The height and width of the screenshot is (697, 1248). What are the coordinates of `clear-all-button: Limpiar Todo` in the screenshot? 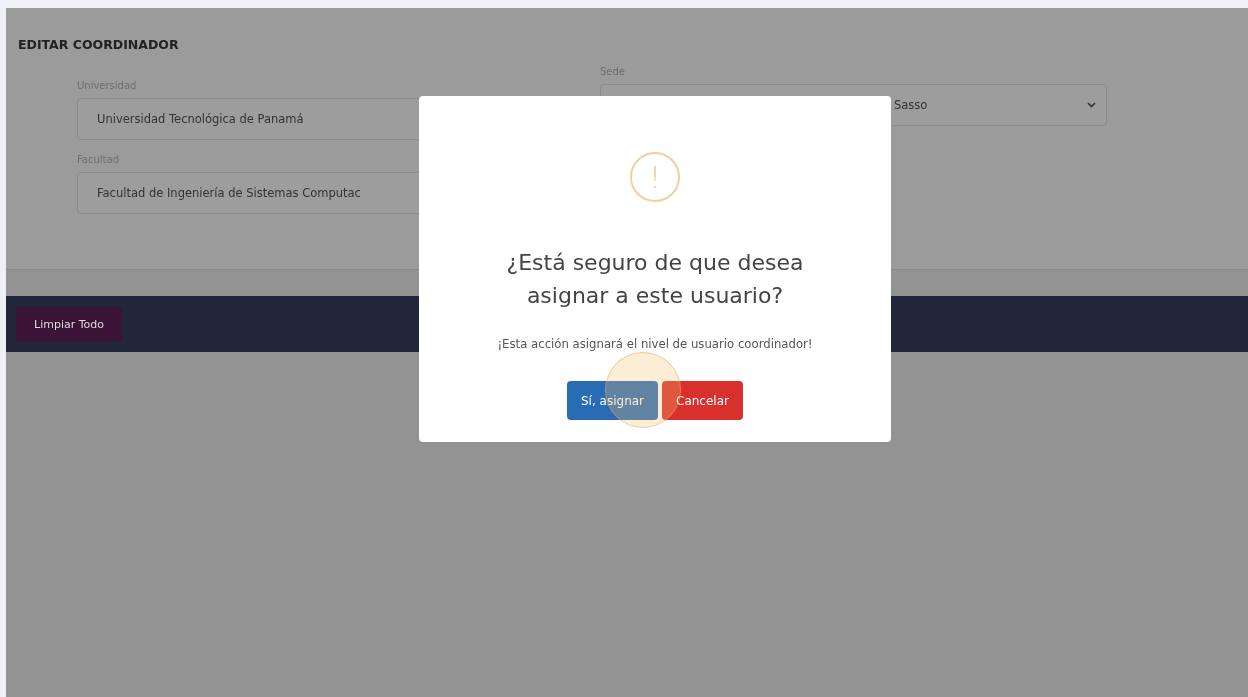 It's located at (69, 324).